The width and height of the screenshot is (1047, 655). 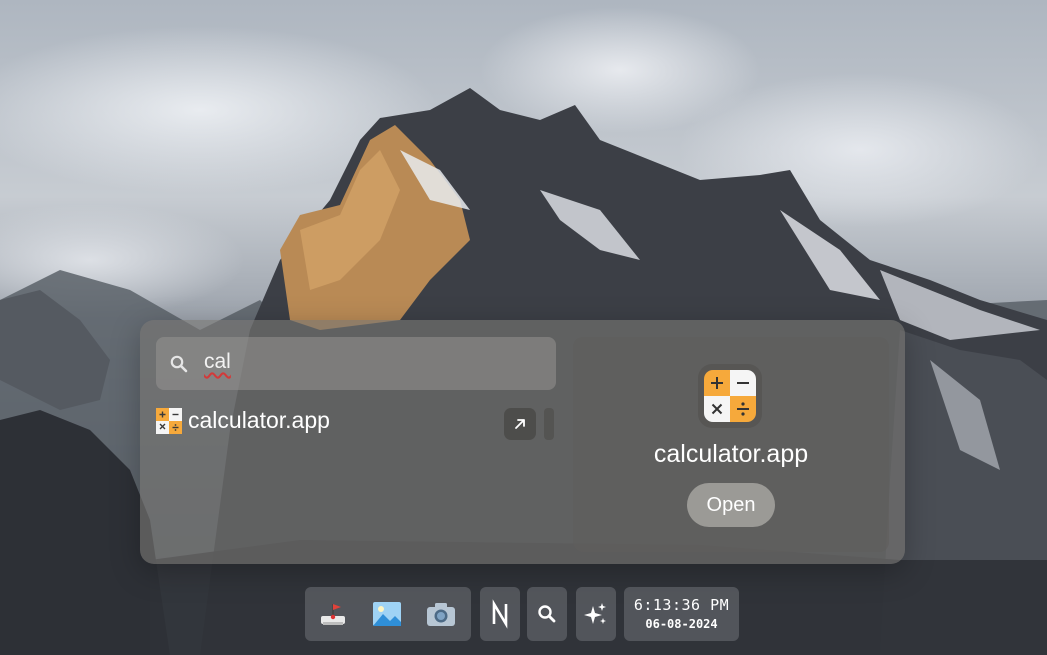 I want to click on taskbar-ai-group, so click(x=596, y=614).